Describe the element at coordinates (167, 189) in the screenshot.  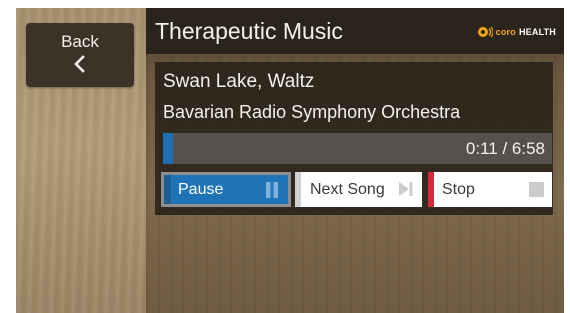
I see `pause-button-accent` at that location.